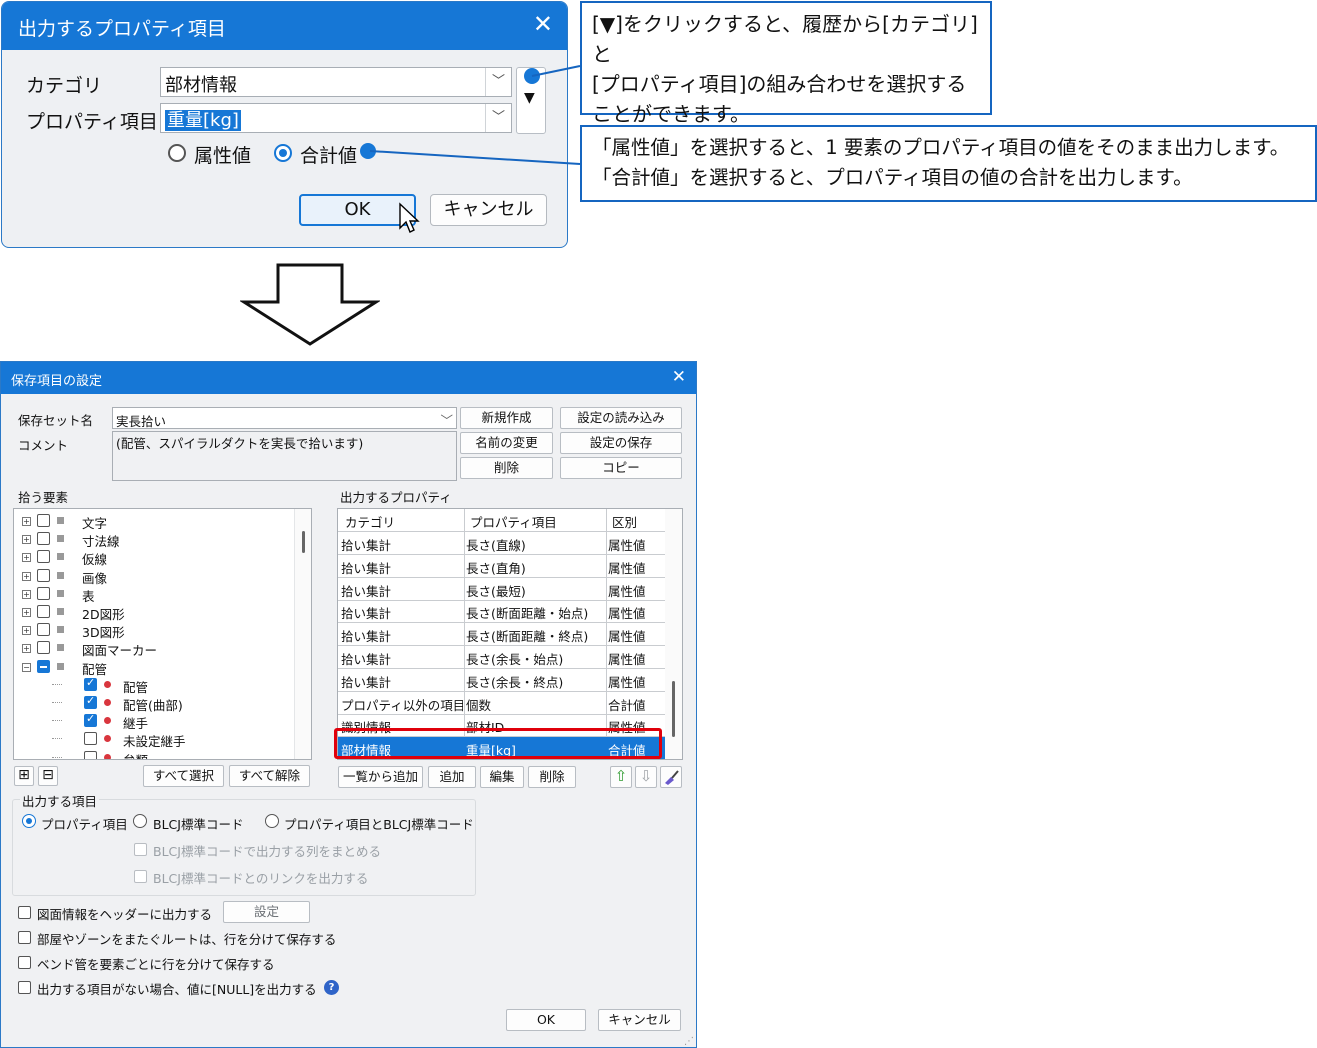 The image size is (1317, 1048). Describe the element at coordinates (24, 937) in the screenshot. I see `split-route-checkbox` at that location.